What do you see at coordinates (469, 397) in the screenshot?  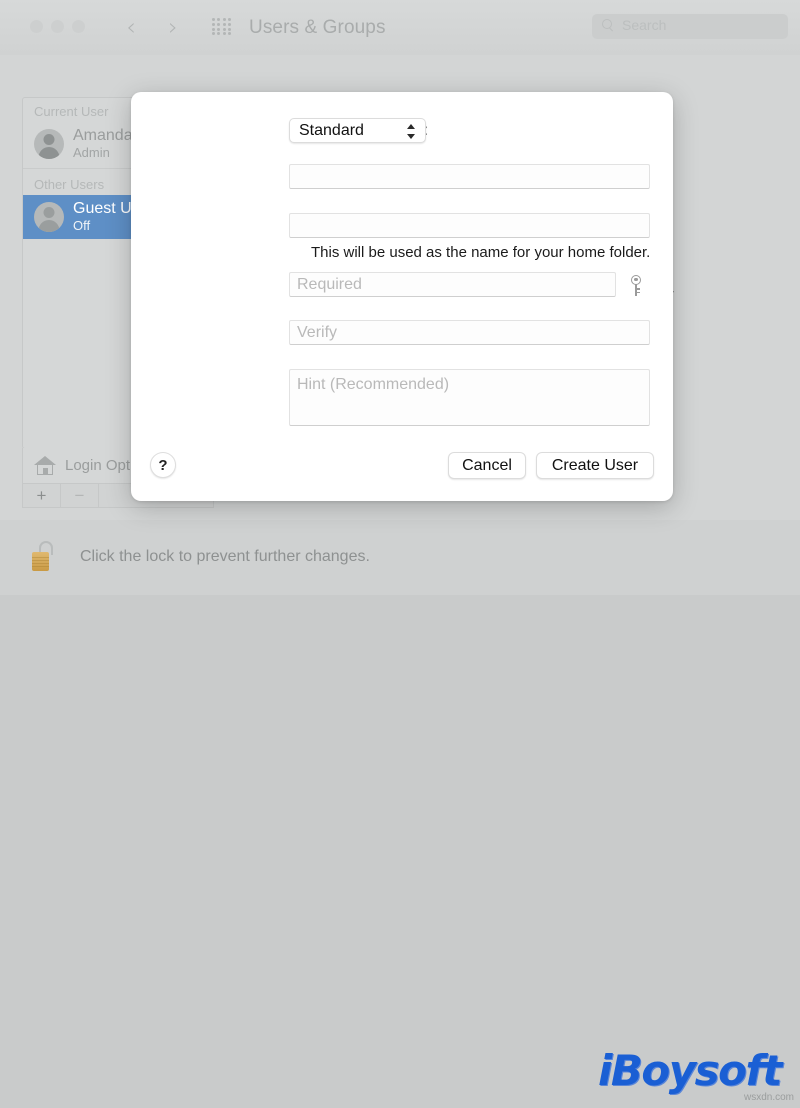 I see `password-hint-input: Hint (Recommended)` at bounding box center [469, 397].